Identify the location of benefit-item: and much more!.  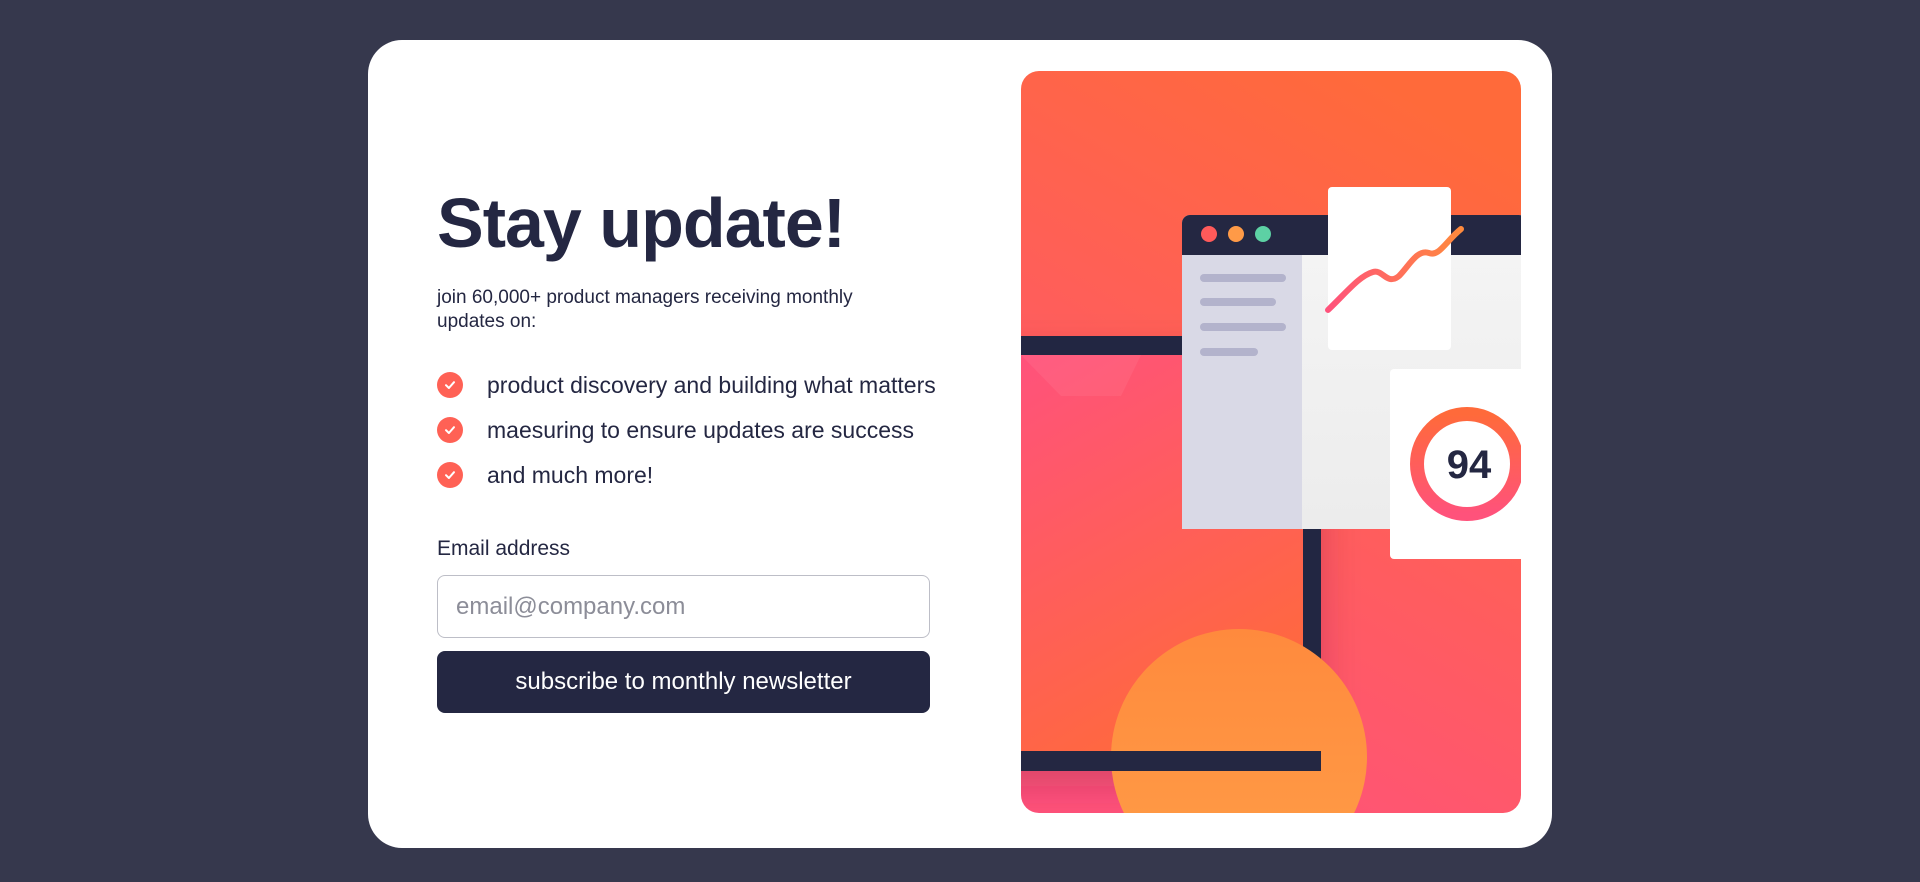
(717, 484).